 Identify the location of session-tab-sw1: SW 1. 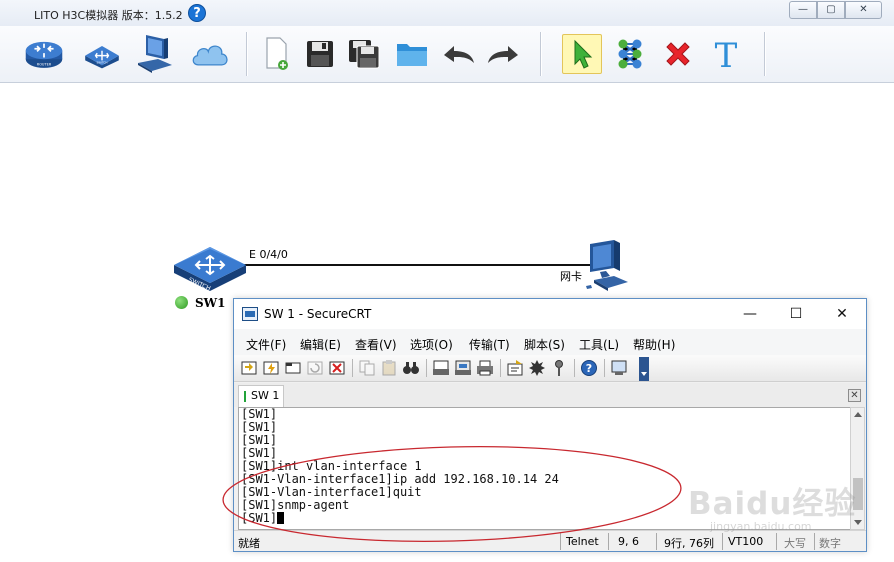
(261, 396).